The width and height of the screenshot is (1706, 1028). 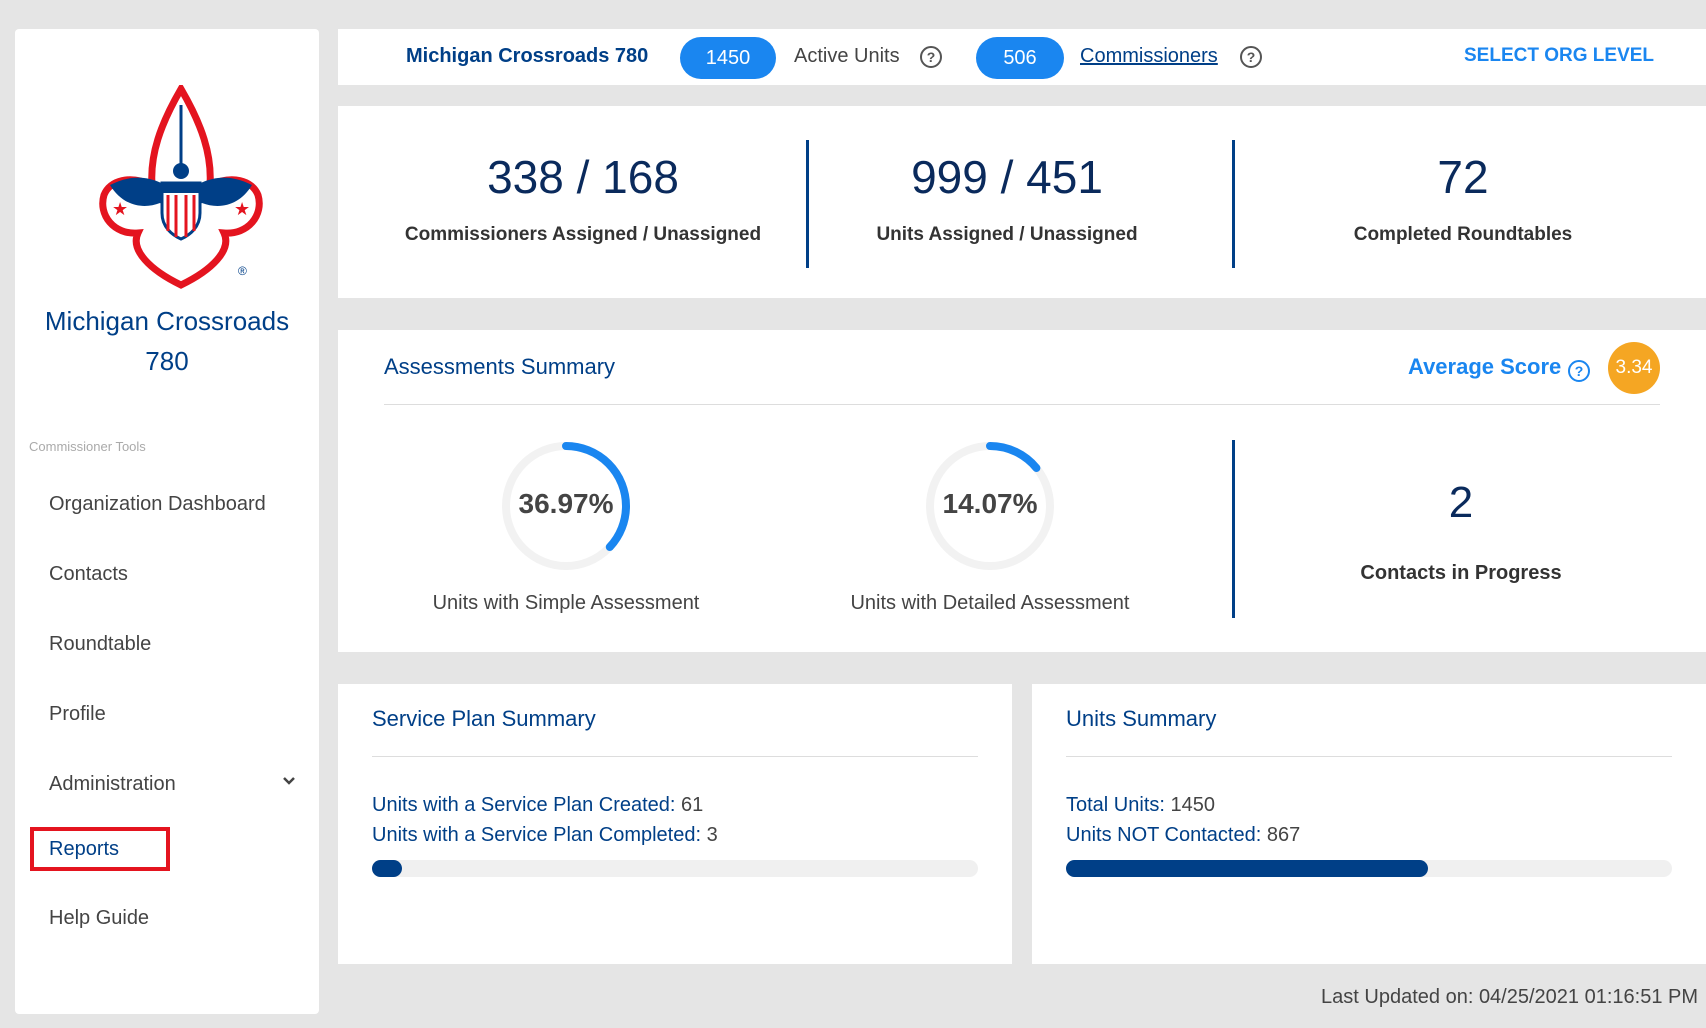 What do you see at coordinates (1463, 234) in the screenshot?
I see `stat-label: Completed Roundtables` at bounding box center [1463, 234].